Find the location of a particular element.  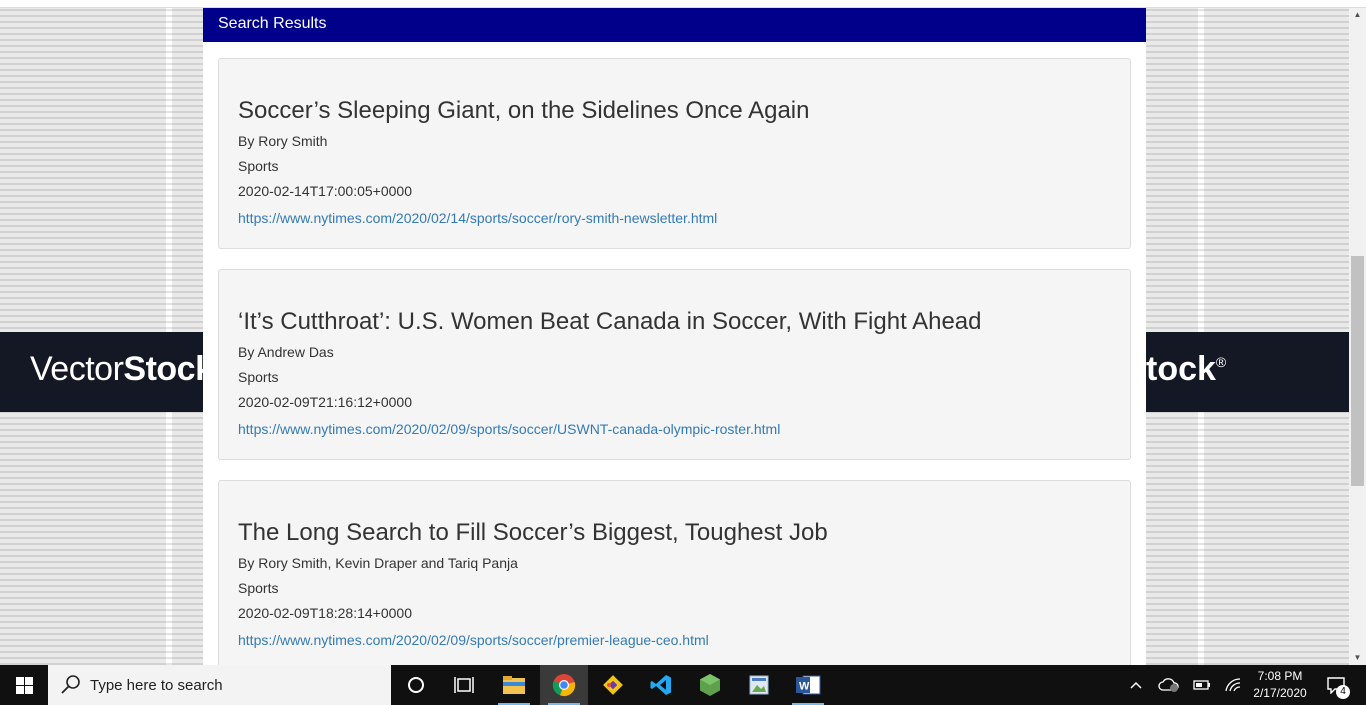

task-view-icon is located at coordinates (464, 685).